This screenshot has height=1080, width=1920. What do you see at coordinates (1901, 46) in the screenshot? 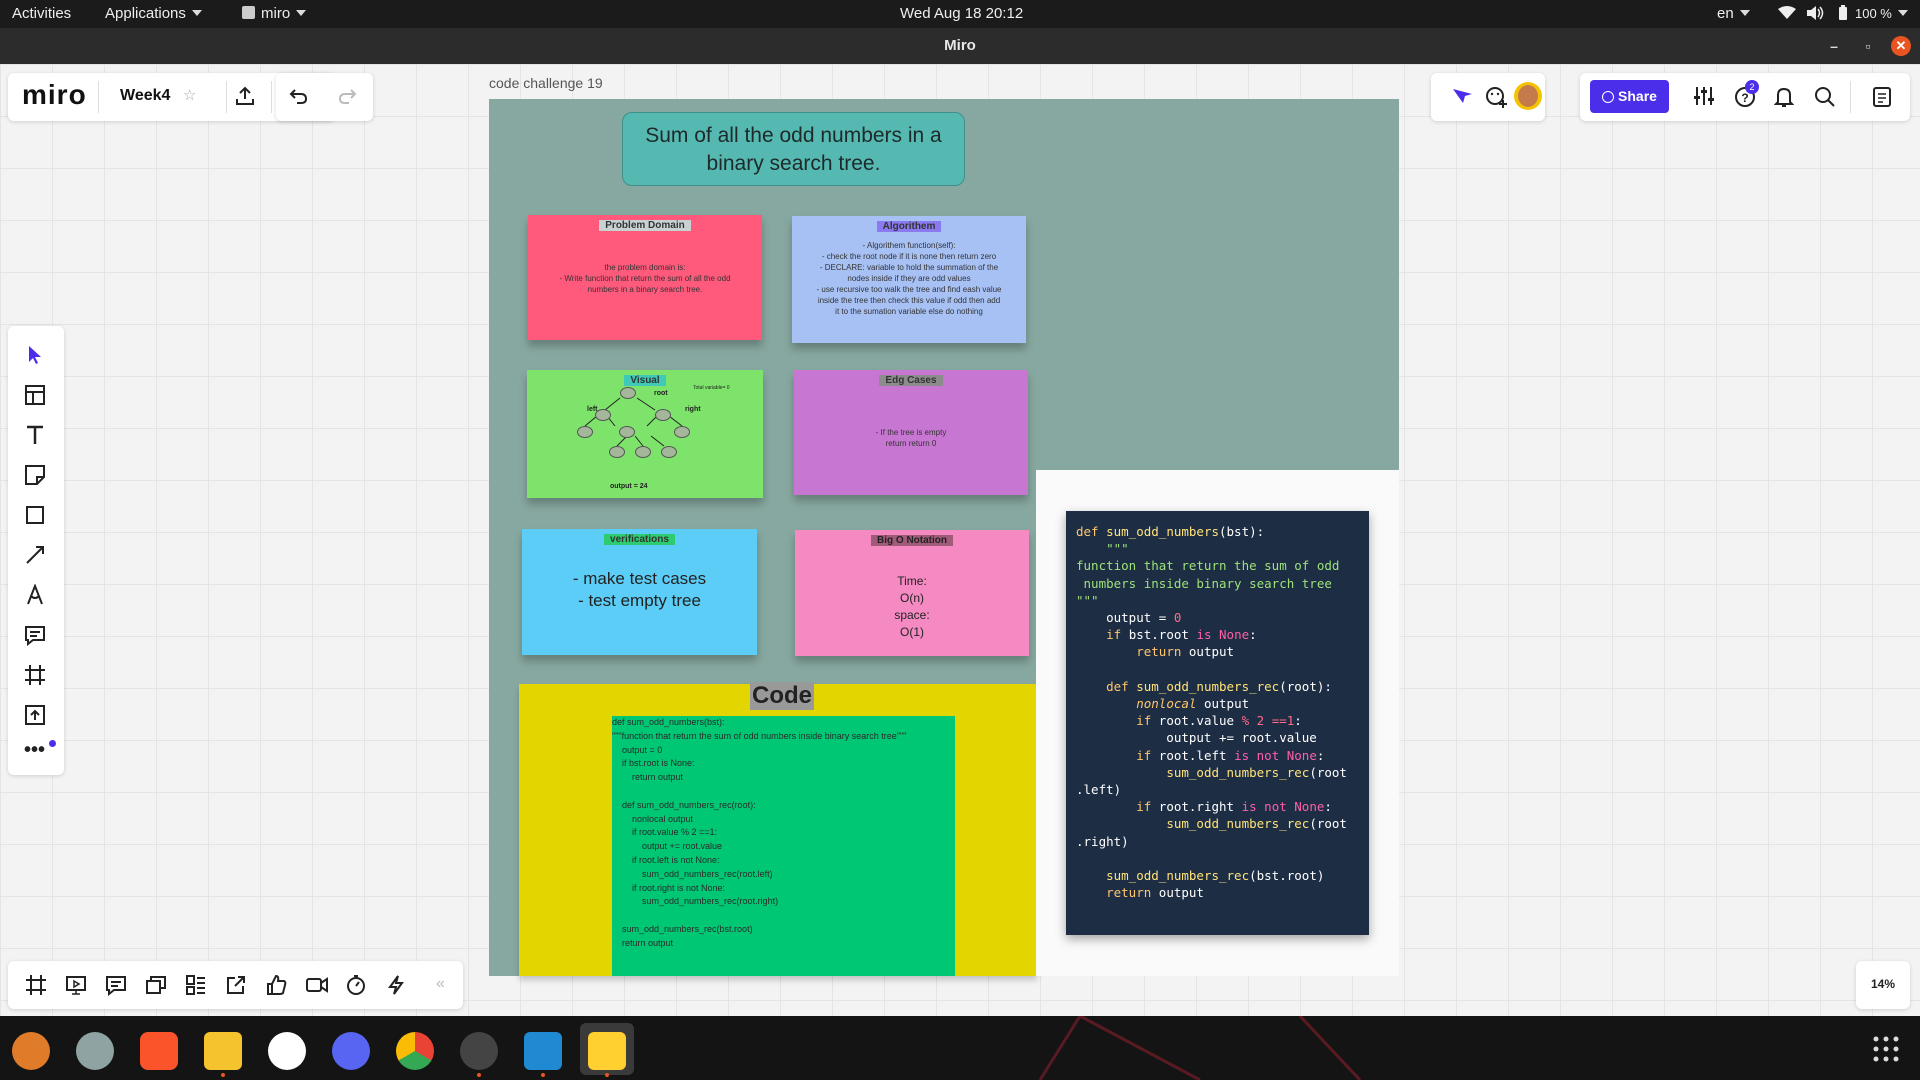
I see `close-icon: ✕` at bounding box center [1901, 46].